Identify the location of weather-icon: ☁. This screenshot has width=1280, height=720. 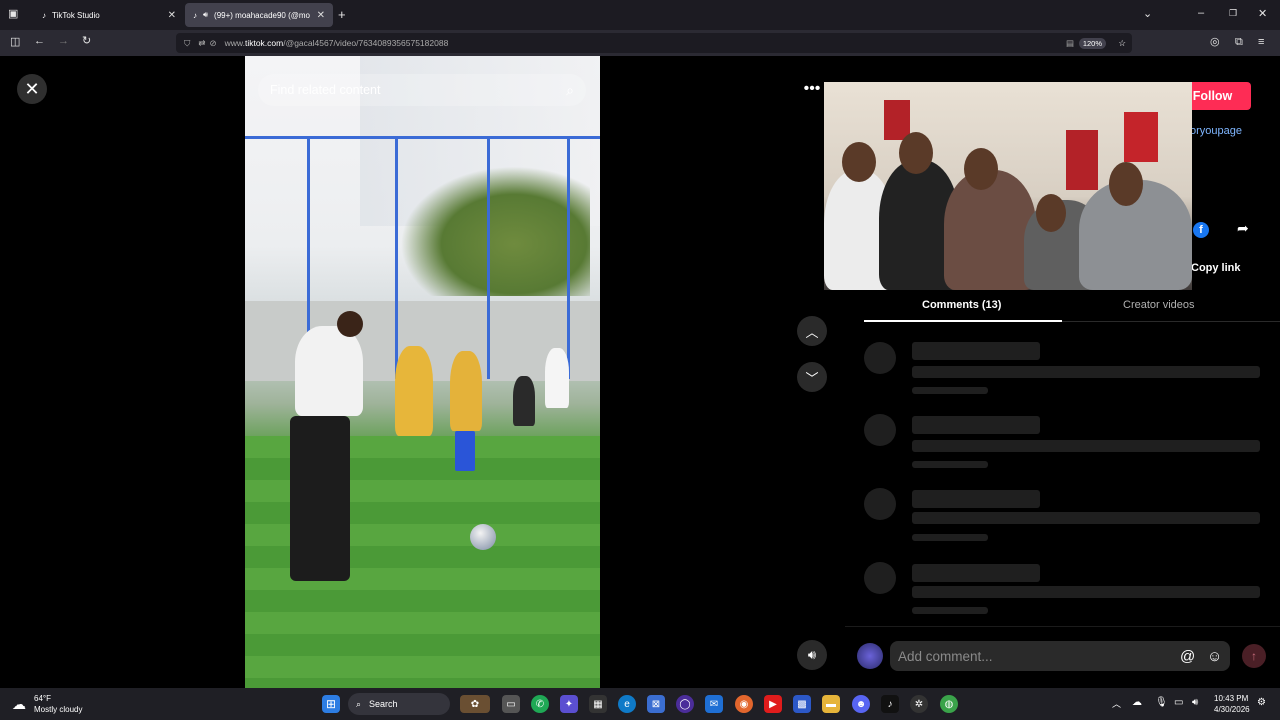
(19, 704).